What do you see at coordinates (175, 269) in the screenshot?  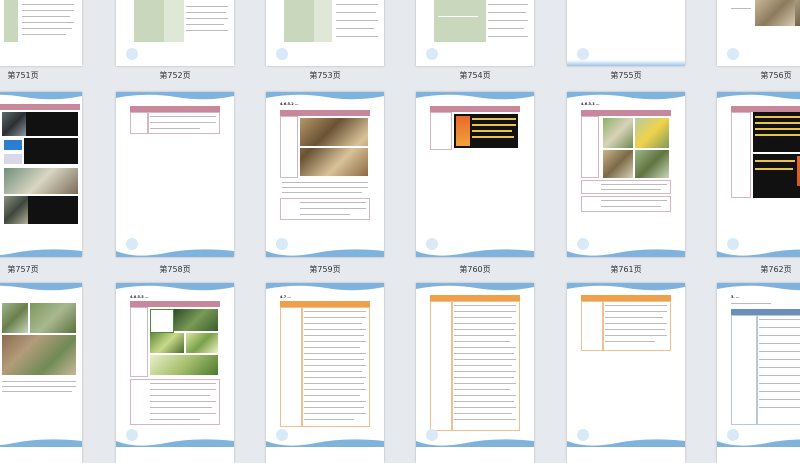 I see `page-label-758: 第758页` at bounding box center [175, 269].